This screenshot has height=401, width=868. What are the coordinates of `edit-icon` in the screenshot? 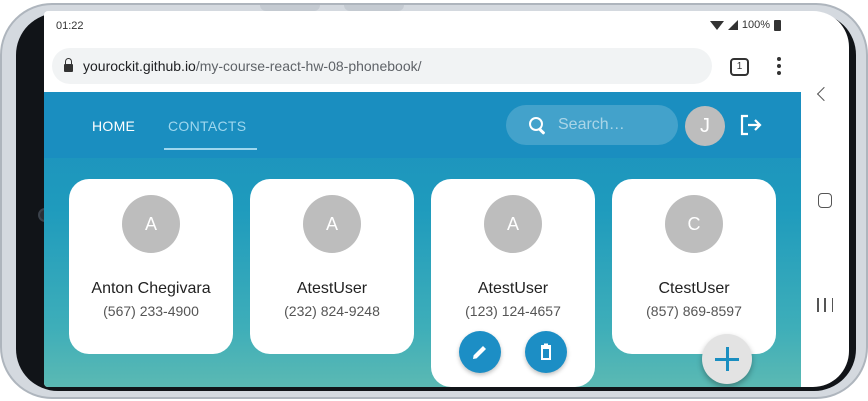 It's located at (479, 352).